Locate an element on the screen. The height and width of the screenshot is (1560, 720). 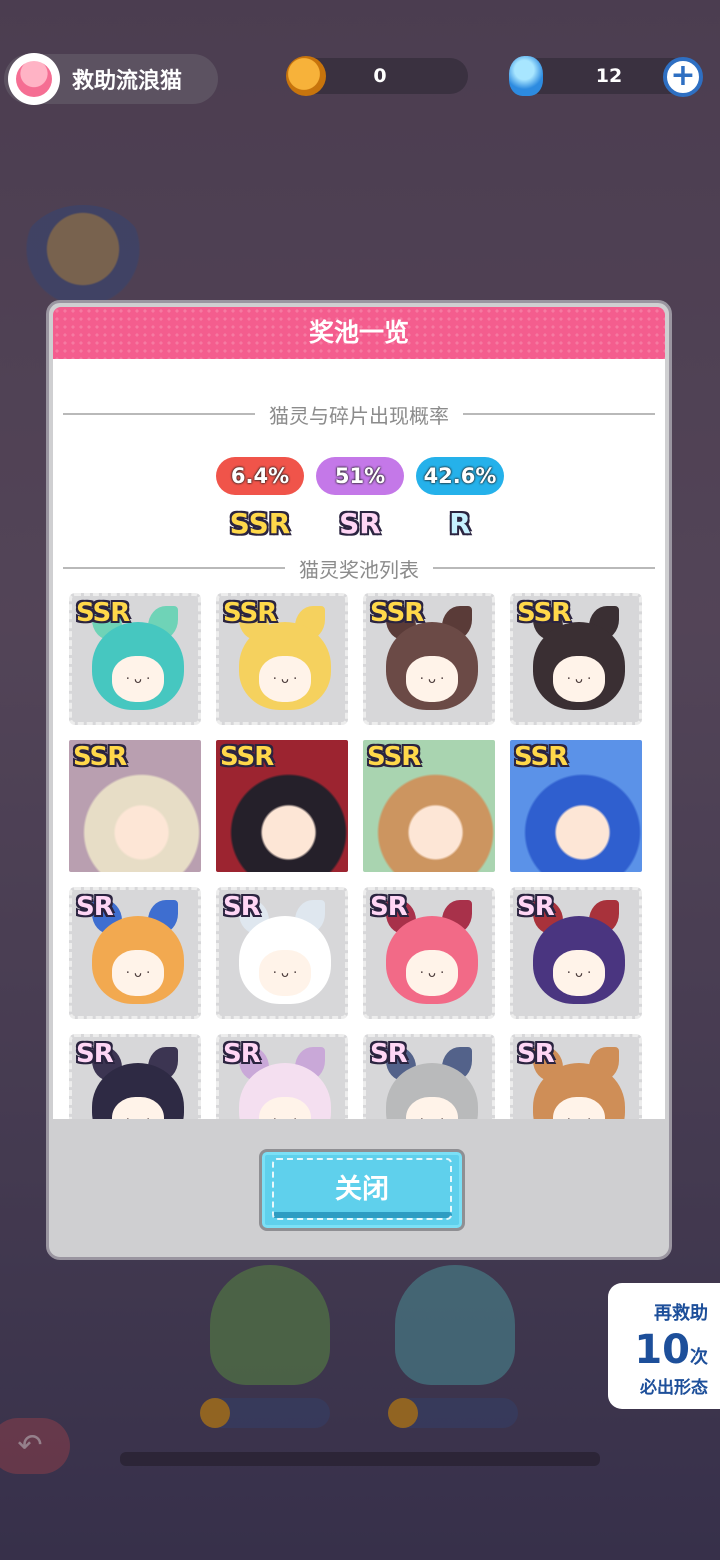
ssr-rate-badge: 6.4% is located at coordinates (260, 476).